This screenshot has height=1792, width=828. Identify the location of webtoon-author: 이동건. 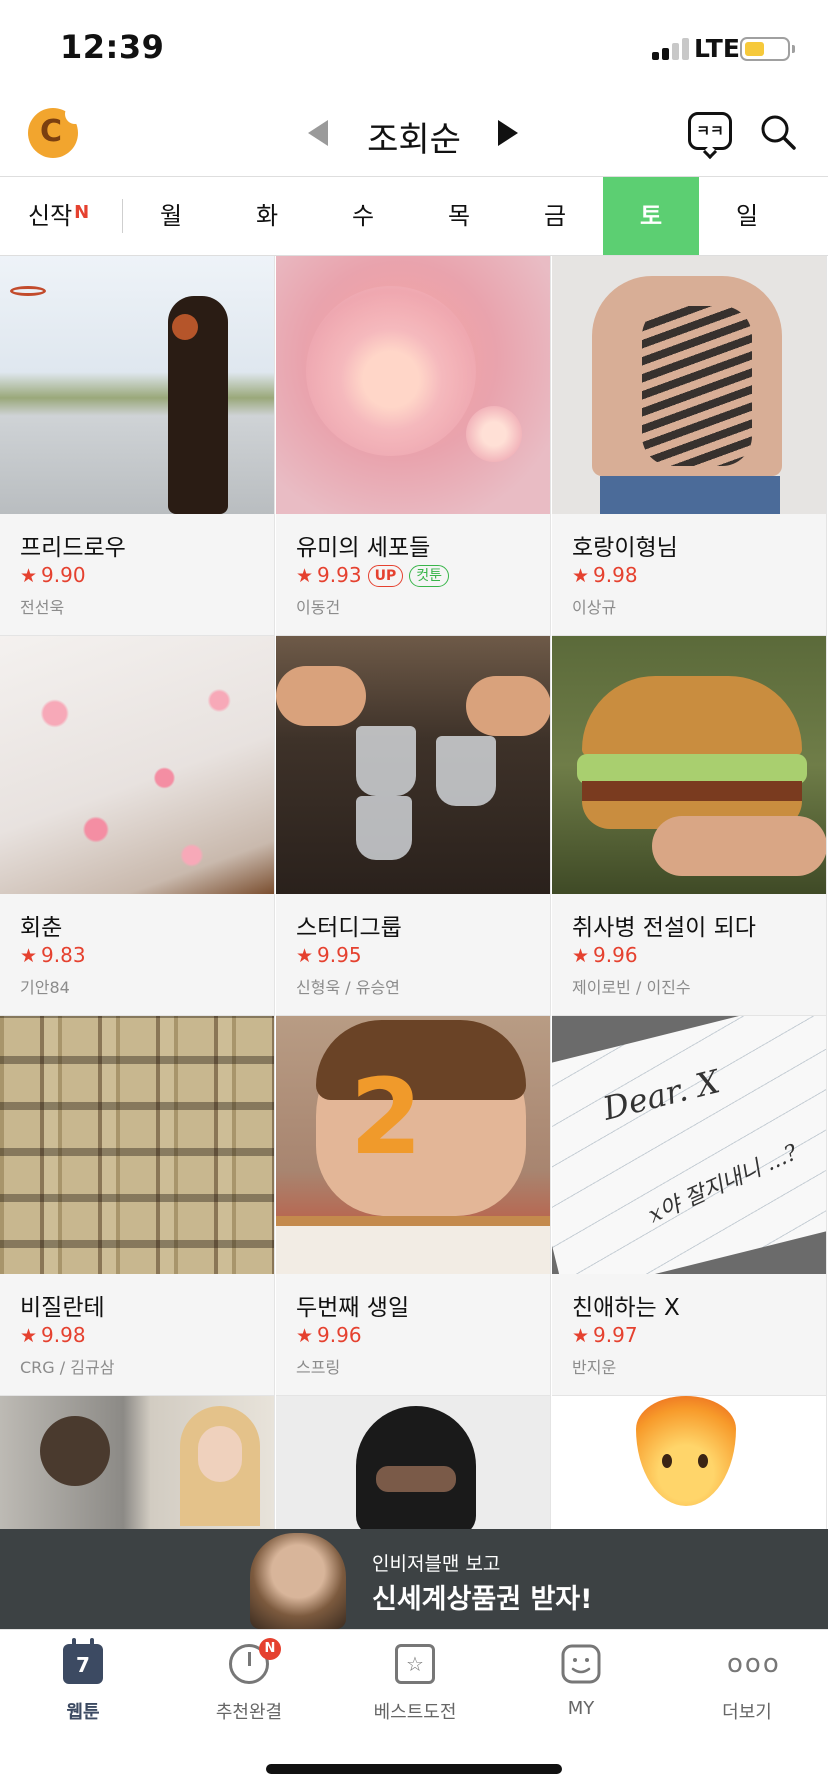
(318, 607).